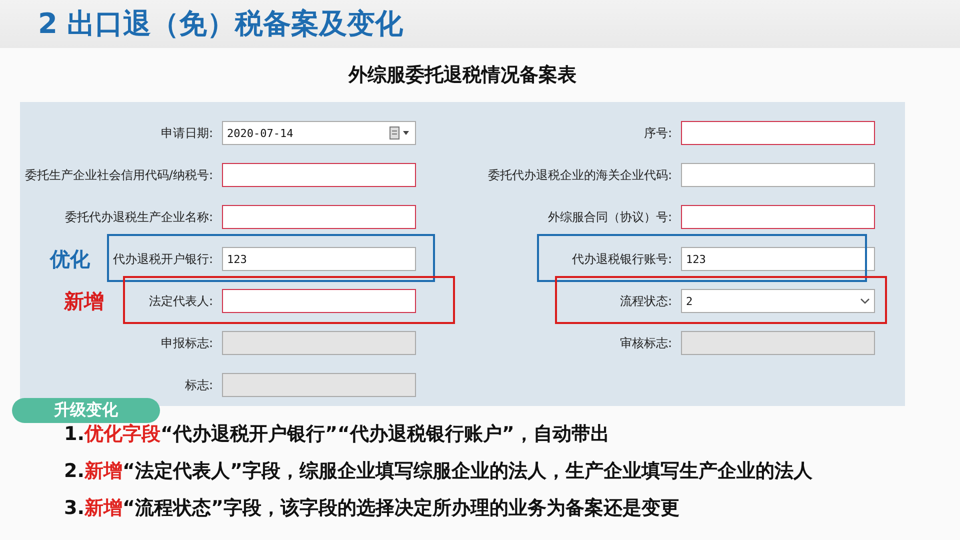 The height and width of the screenshot is (540, 960). Describe the element at coordinates (118, 175) in the screenshot. I see `field-label: 委托生产企业社会信用代码/纳税号:` at that location.